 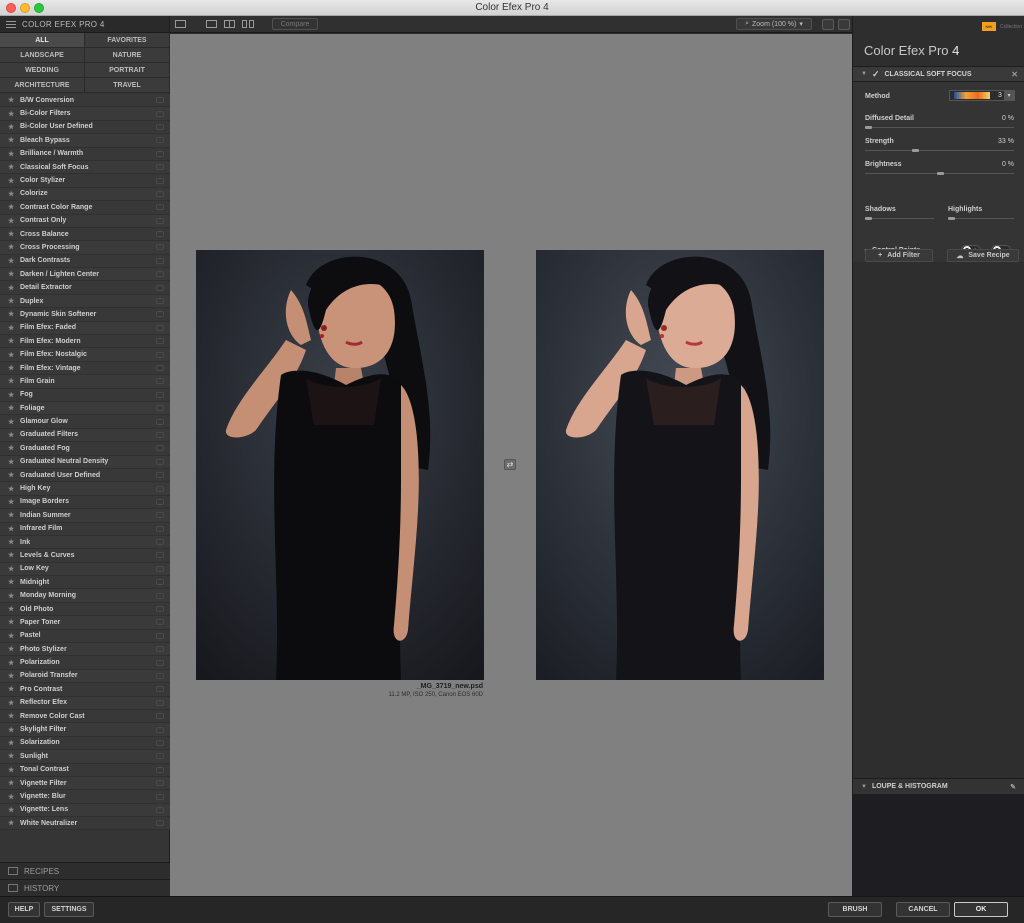 What do you see at coordinates (85, 870) in the screenshot?
I see `recipes-section: RECIPES` at bounding box center [85, 870].